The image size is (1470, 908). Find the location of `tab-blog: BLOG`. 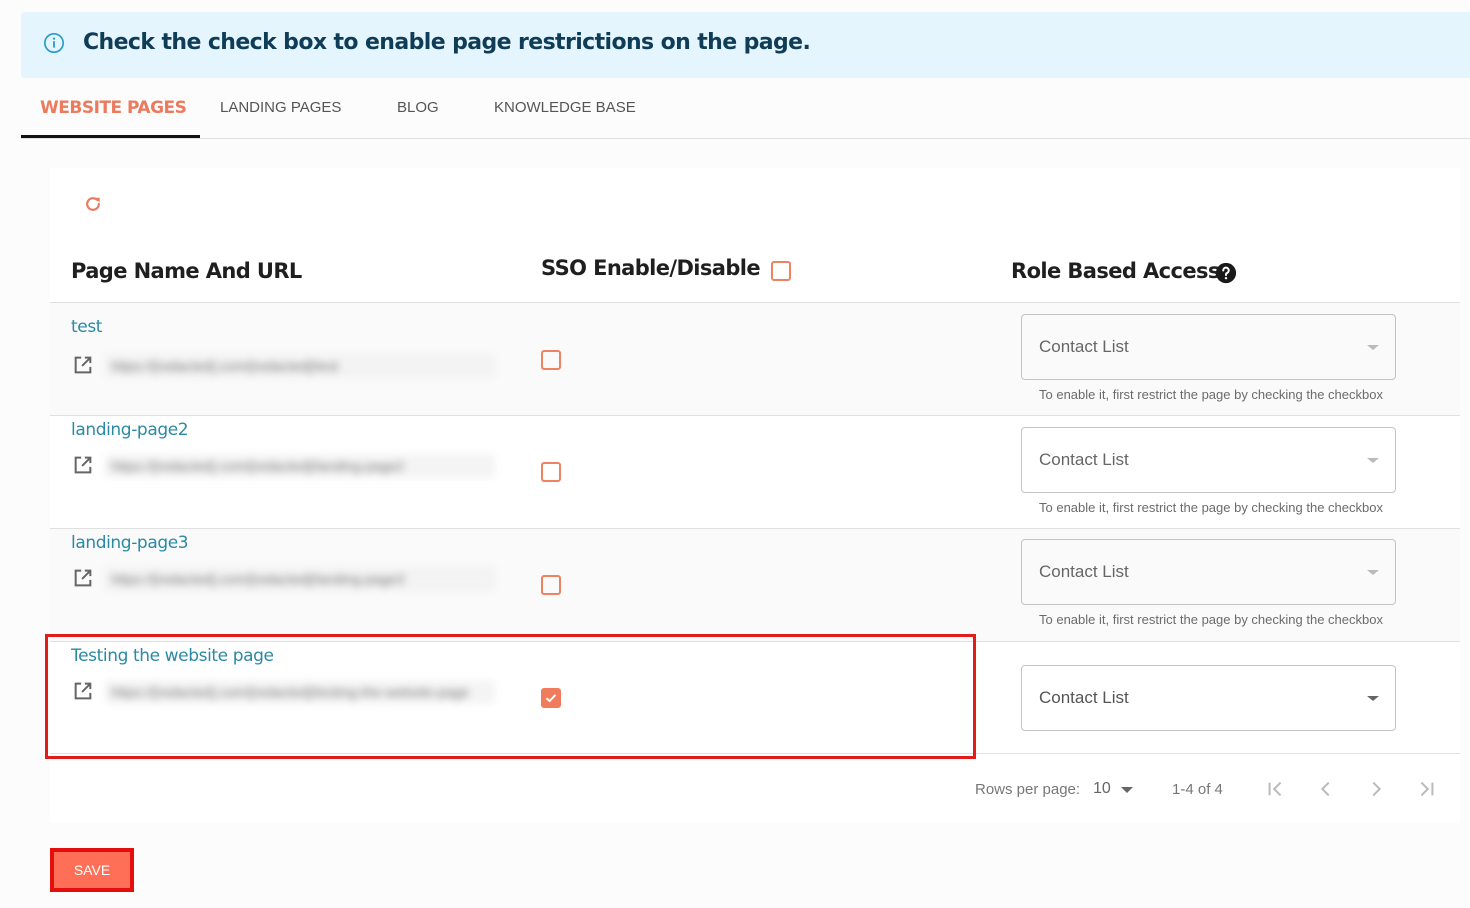

tab-blog: BLOG is located at coordinates (418, 108).